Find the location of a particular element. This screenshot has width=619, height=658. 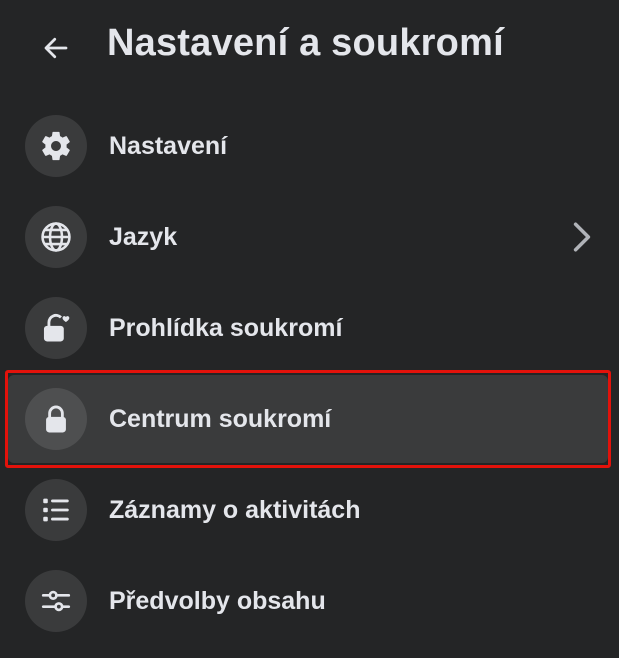

gear-icon-wrapper is located at coordinates (56, 146).